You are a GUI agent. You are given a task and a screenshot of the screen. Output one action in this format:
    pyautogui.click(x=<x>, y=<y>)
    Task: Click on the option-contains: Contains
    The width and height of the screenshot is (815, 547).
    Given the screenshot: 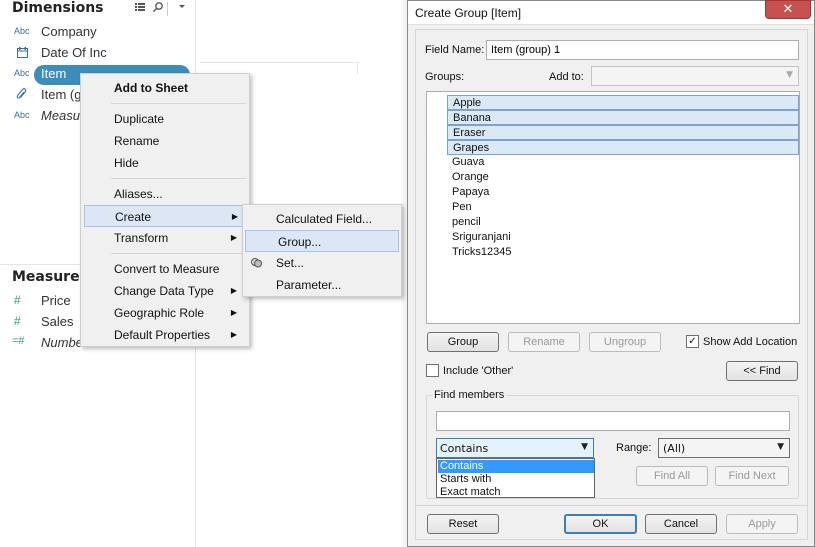 What is the action you would take?
    pyautogui.click(x=516, y=466)
    